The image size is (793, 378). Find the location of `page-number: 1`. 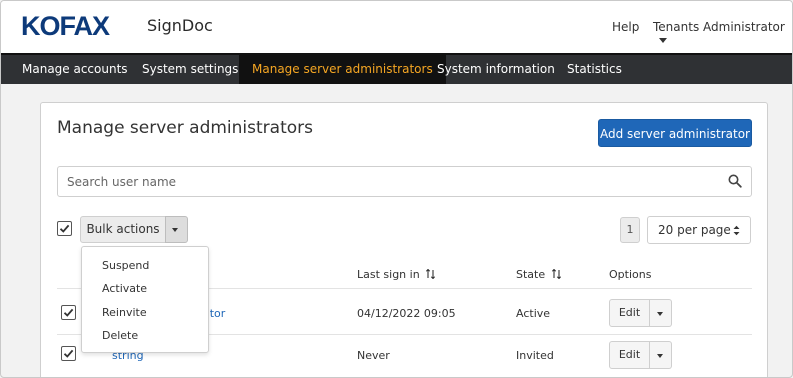

page-number: 1 is located at coordinates (630, 230).